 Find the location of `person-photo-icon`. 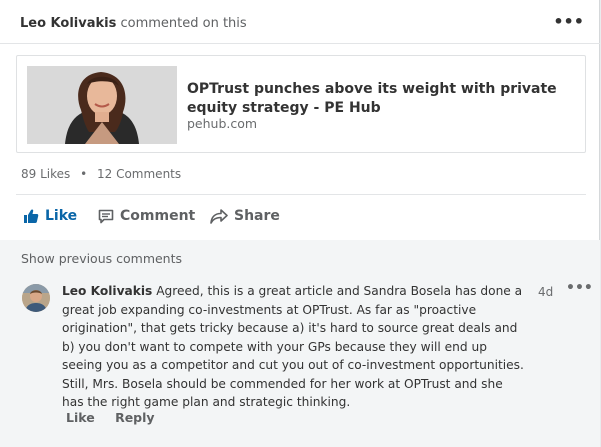

person-photo-icon is located at coordinates (102, 105).